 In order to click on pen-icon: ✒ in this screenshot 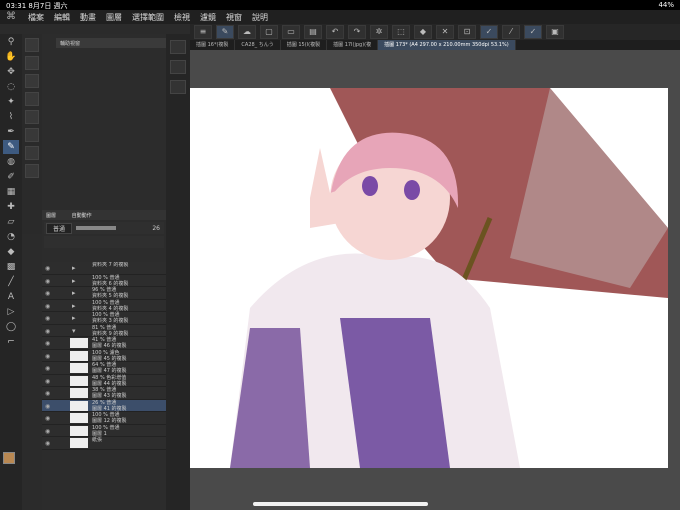, I will do `click(11, 132)`.